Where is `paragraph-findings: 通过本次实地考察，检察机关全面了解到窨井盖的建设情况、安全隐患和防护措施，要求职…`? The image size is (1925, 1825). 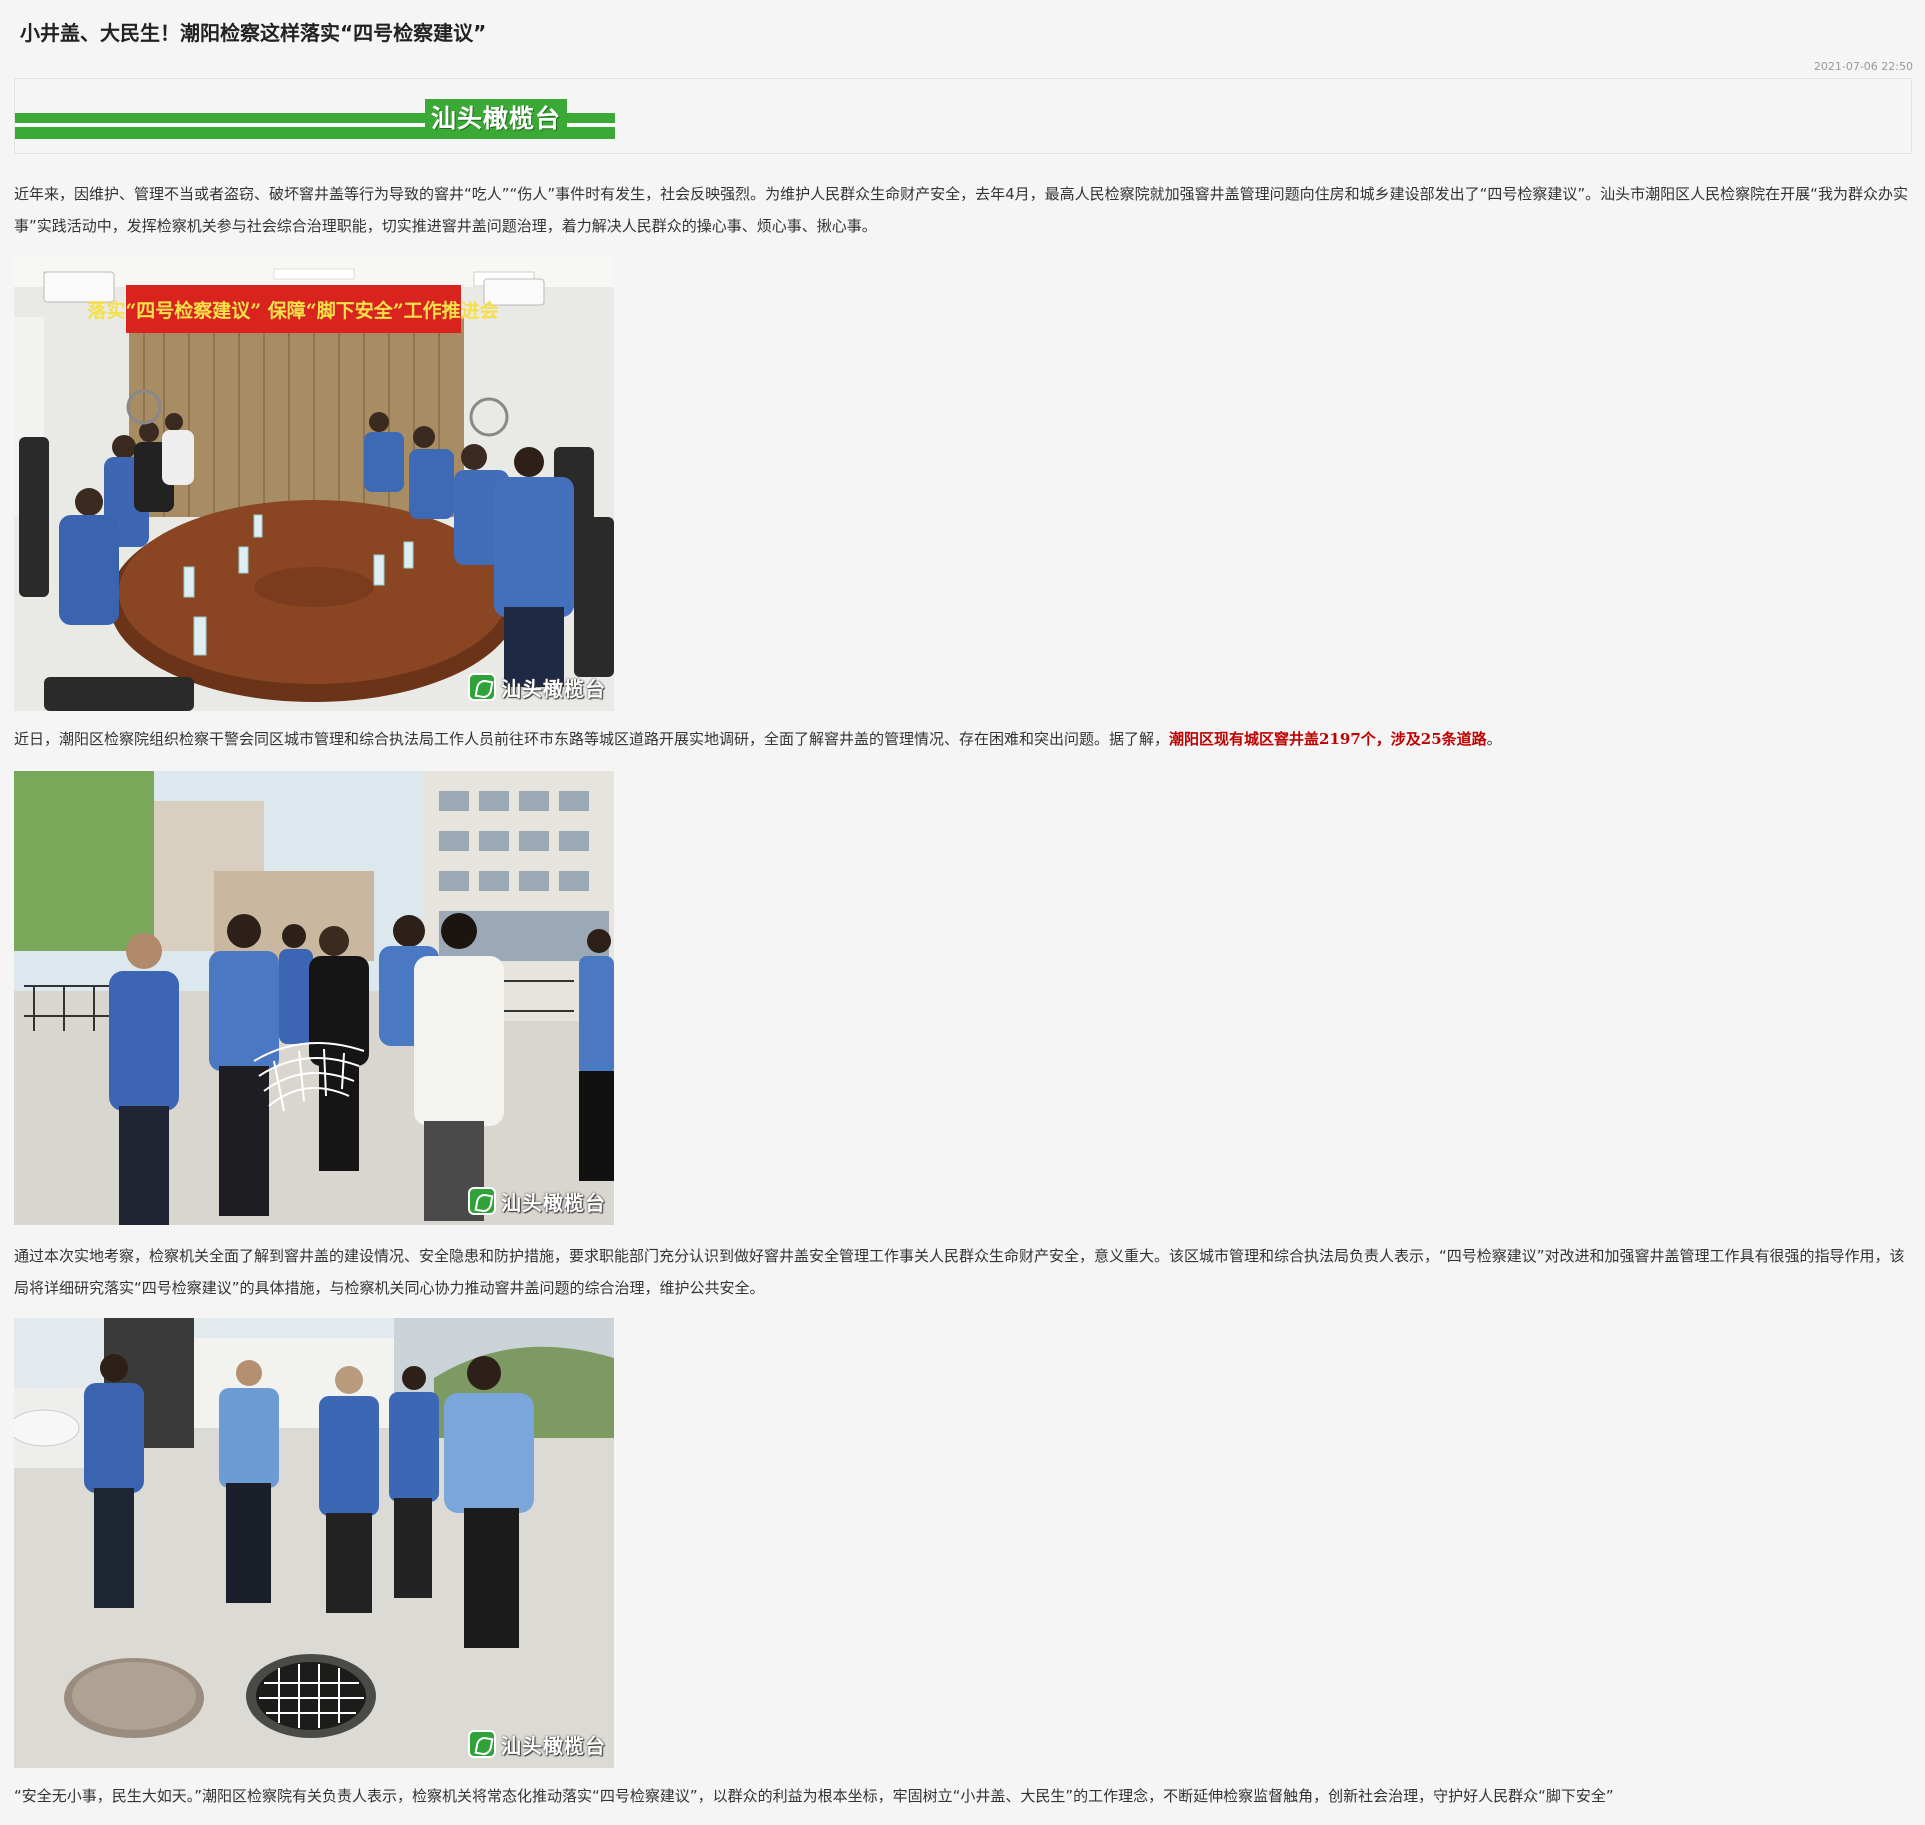
paragraph-findings: 通过本次实地考察，检察机关全面了解到窨井盖的建设情况、安全隐患和防护措施，要求职… is located at coordinates (959, 1272).